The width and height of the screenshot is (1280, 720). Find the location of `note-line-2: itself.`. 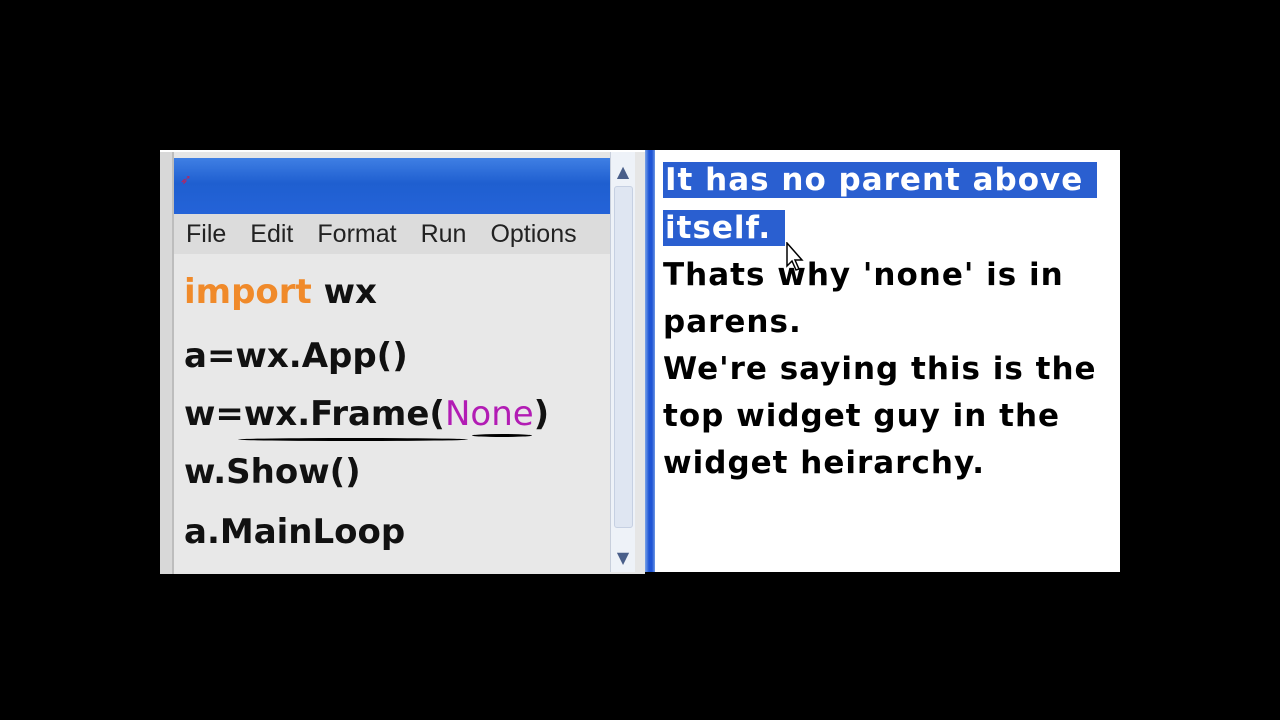

note-line-2: itself. is located at coordinates (724, 228).